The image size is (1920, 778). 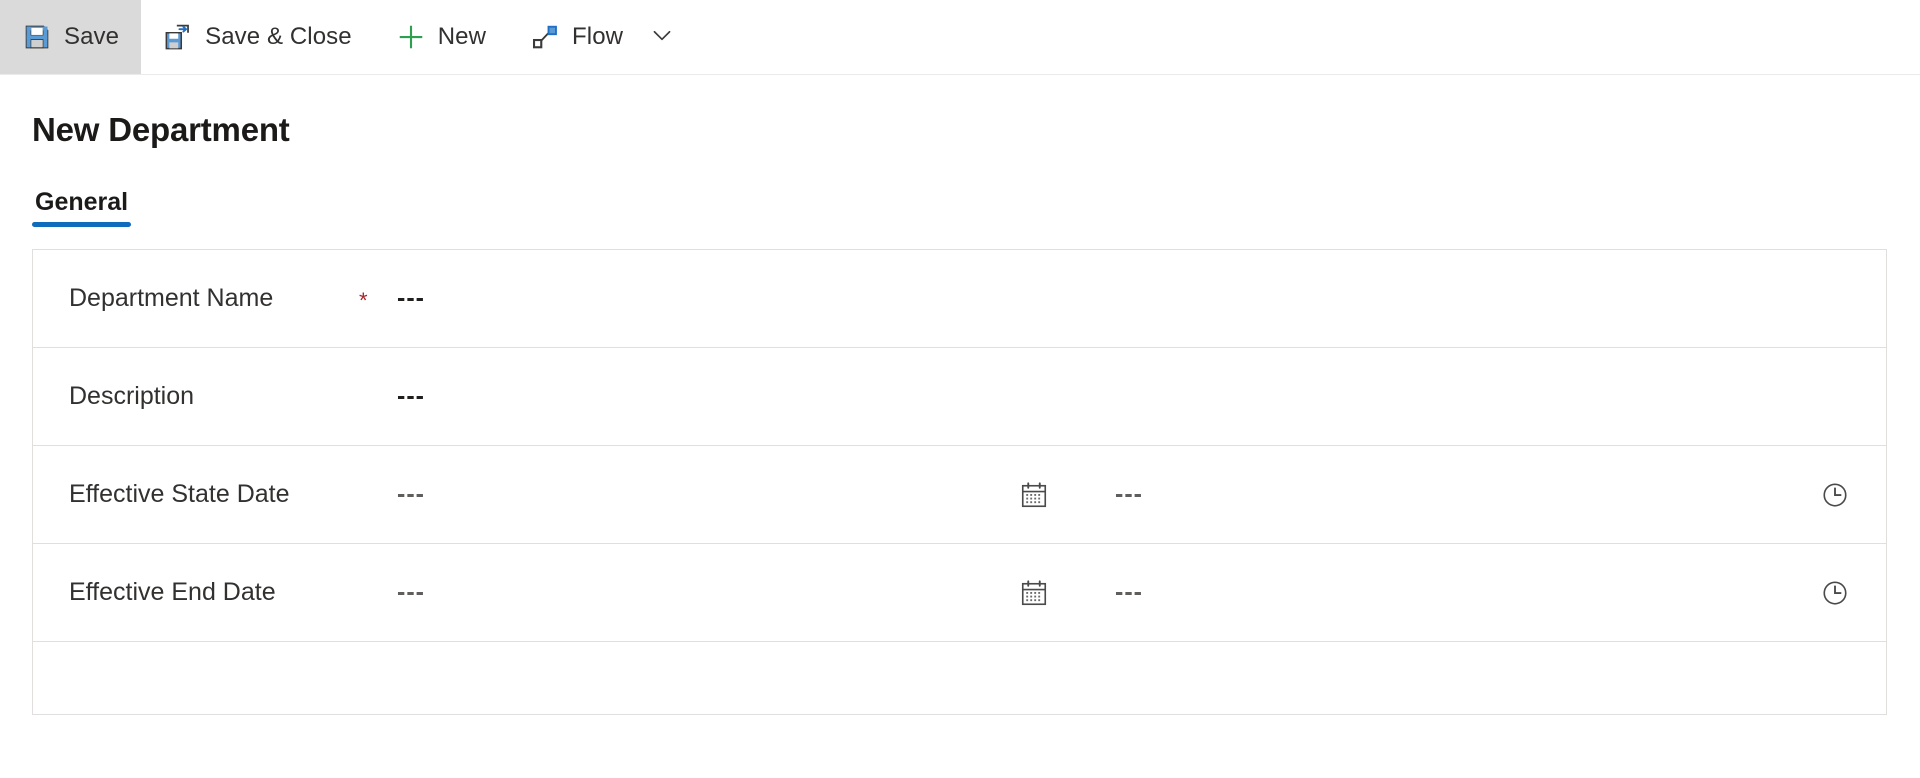 I want to click on save-and-close-button: Save & Close, so click(x=257, y=37).